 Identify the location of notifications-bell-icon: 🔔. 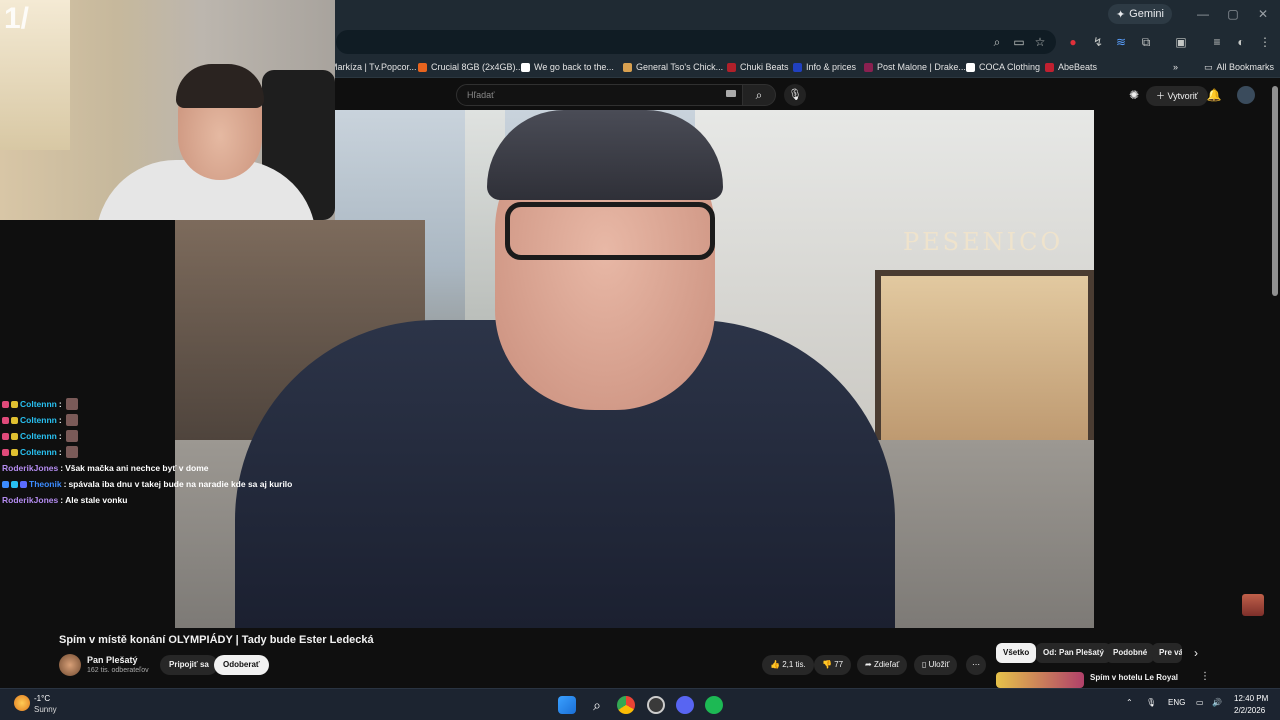
(1214, 95).